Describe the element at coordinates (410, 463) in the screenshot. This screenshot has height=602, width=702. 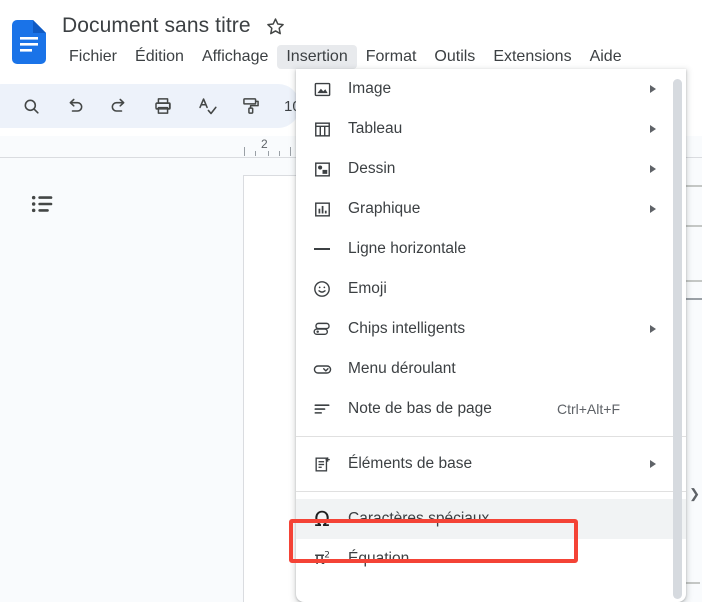
I see `menu-item-label: Éléments de base` at that location.